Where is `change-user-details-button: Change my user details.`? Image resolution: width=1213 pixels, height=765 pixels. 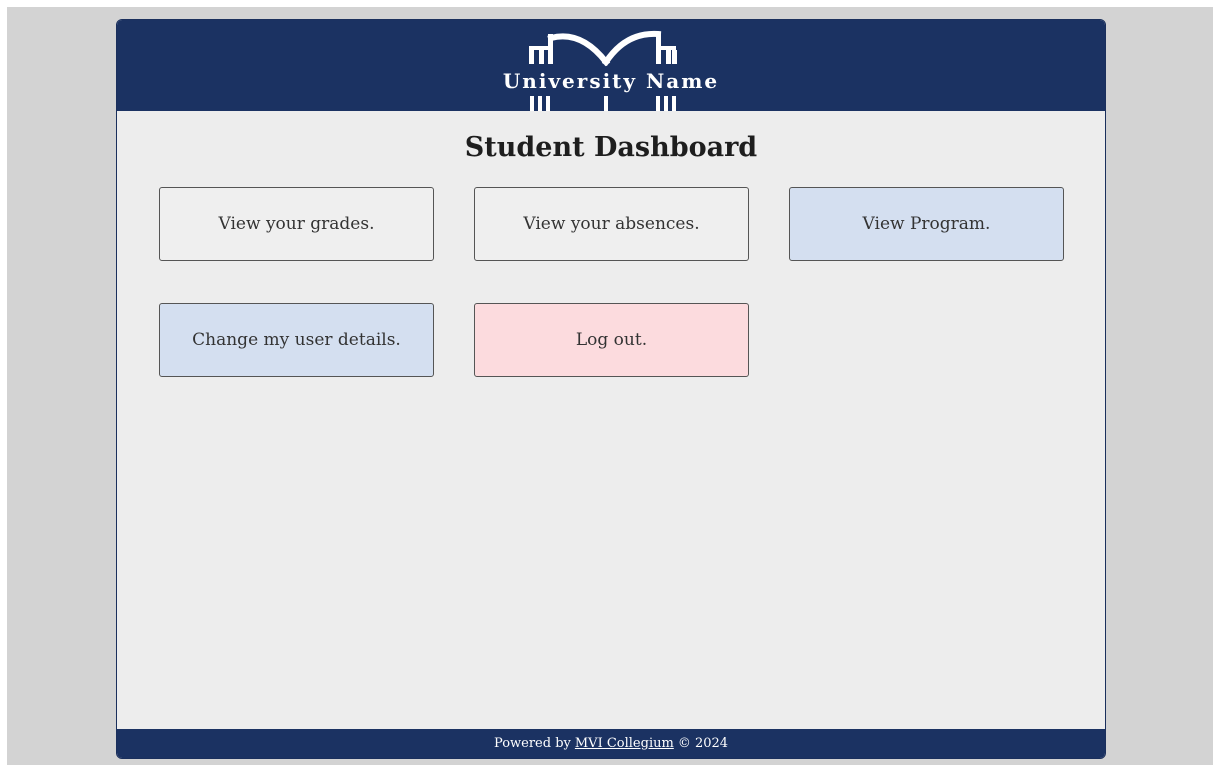
change-user-details-button: Change my user details. is located at coordinates (296, 340).